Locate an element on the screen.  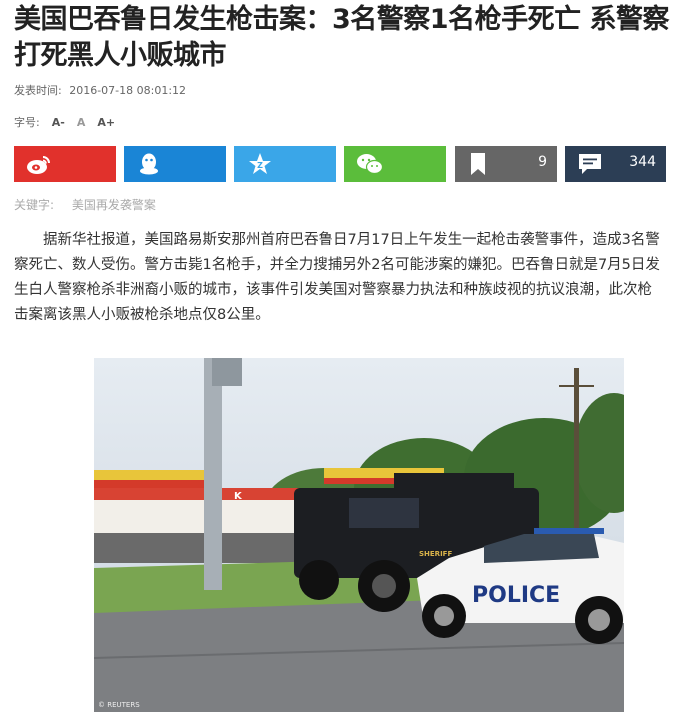
comments-button: 344 is located at coordinates (615, 164).